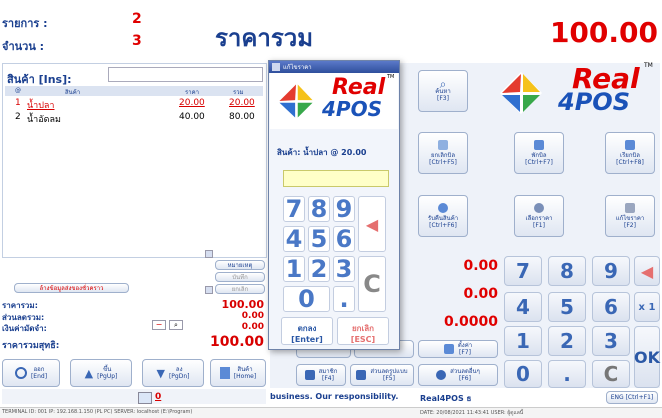  Describe the element at coordinates (344, 239) in the screenshot. I see `dialog-key-6: 6` at that location.